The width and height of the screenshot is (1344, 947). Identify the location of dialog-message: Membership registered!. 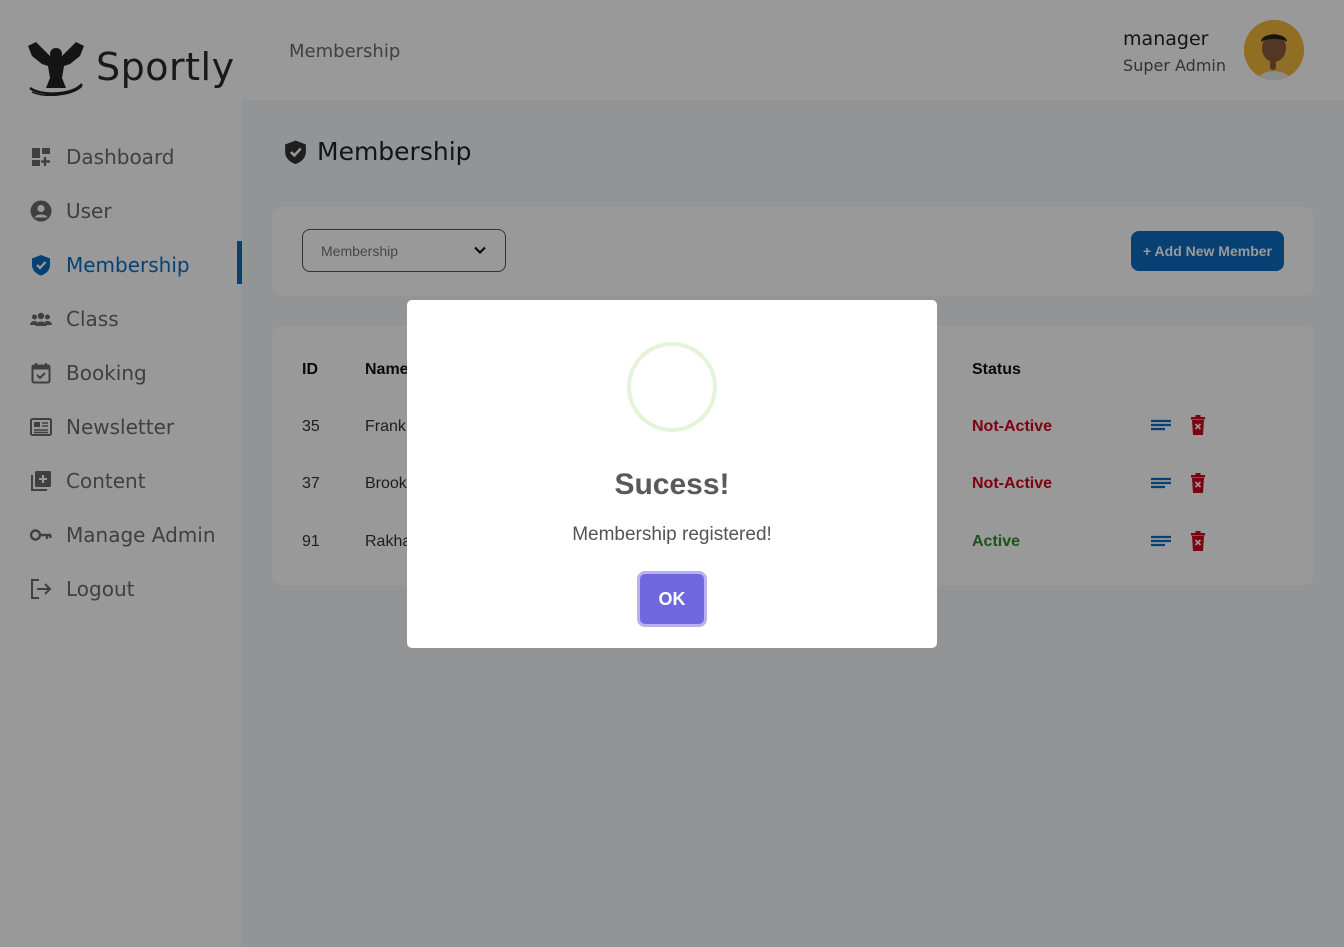
(672, 534).